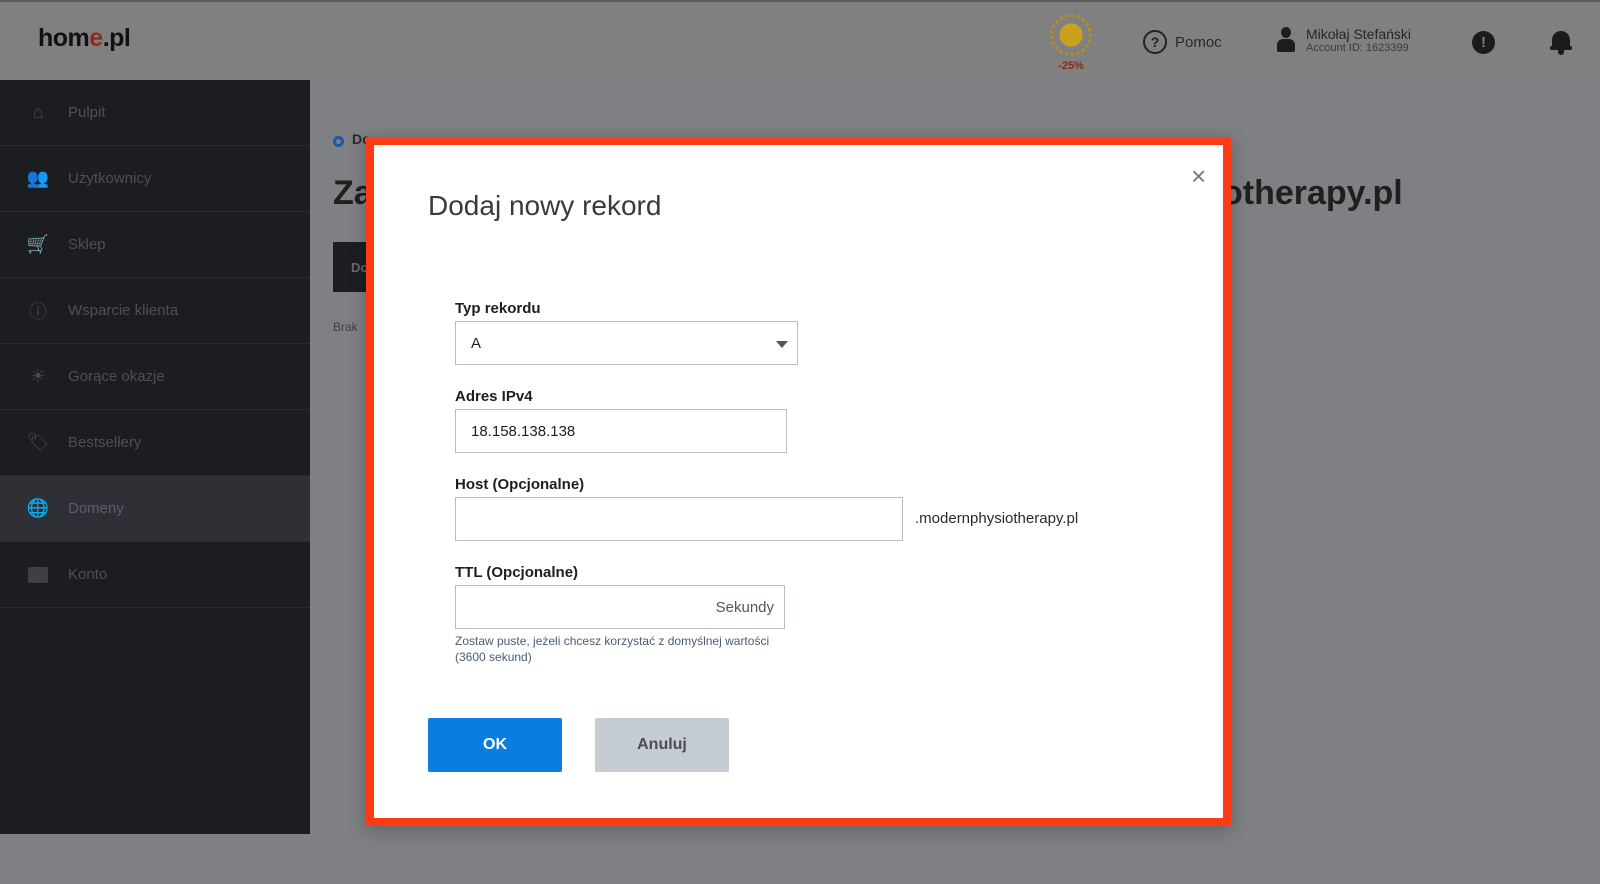 This screenshot has width=1600, height=884. What do you see at coordinates (782, 344) in the screenshot?
I see `chevron-down-icon` at bounding box center [782, 344].